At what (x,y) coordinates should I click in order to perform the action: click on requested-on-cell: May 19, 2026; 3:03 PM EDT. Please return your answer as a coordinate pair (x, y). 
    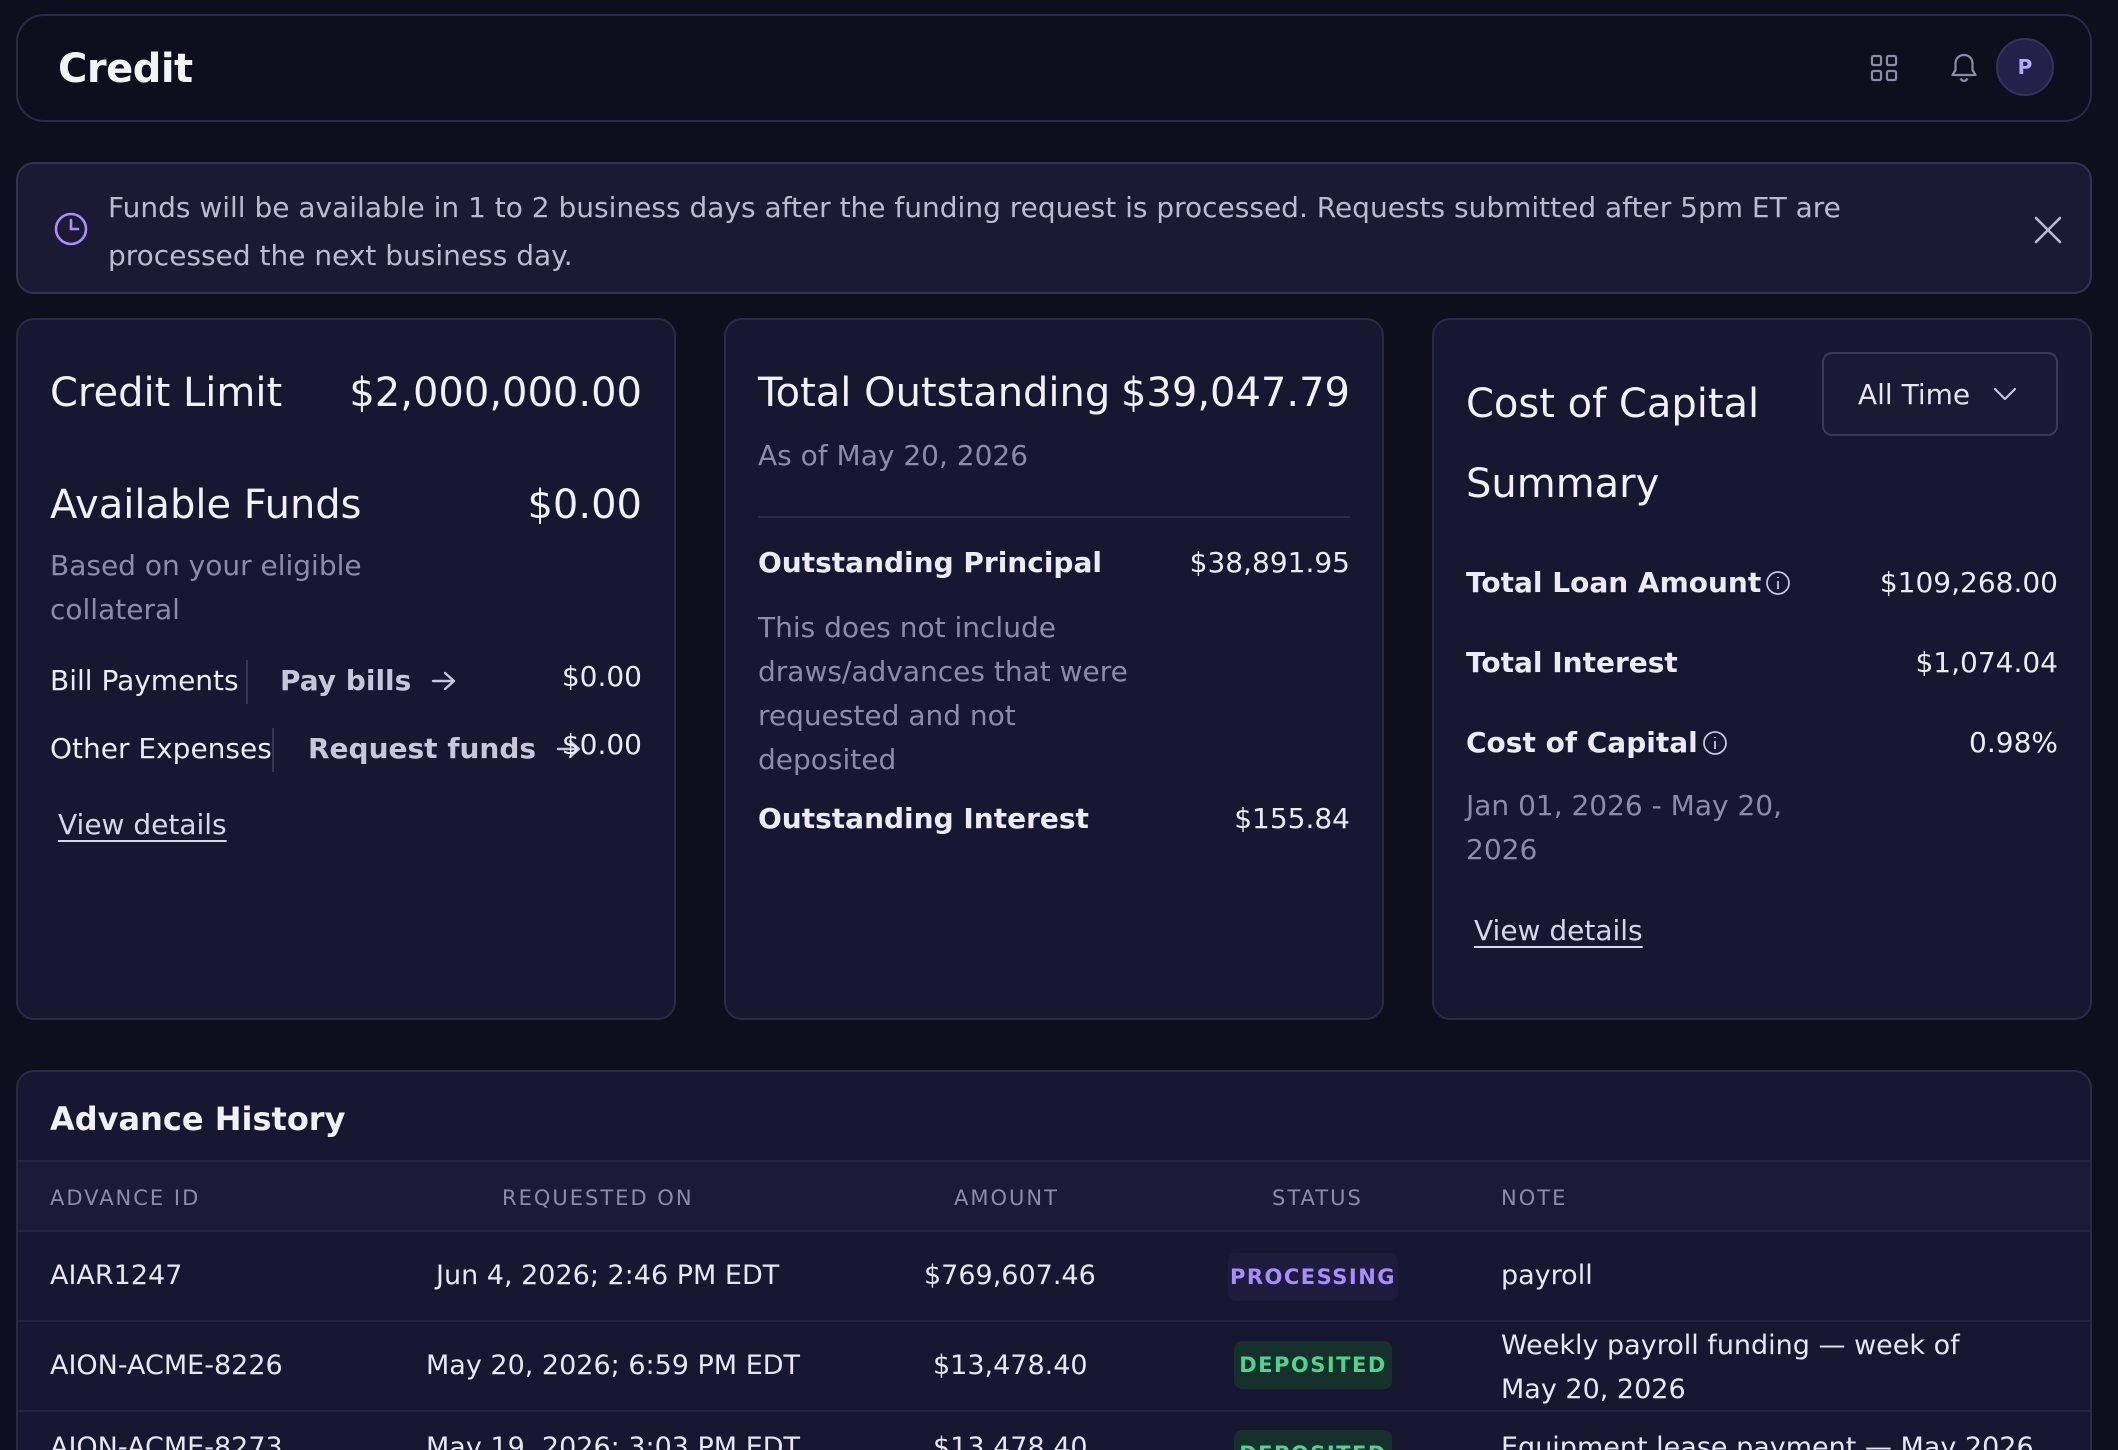
    Looking at the image, I should click on (613, 1441).